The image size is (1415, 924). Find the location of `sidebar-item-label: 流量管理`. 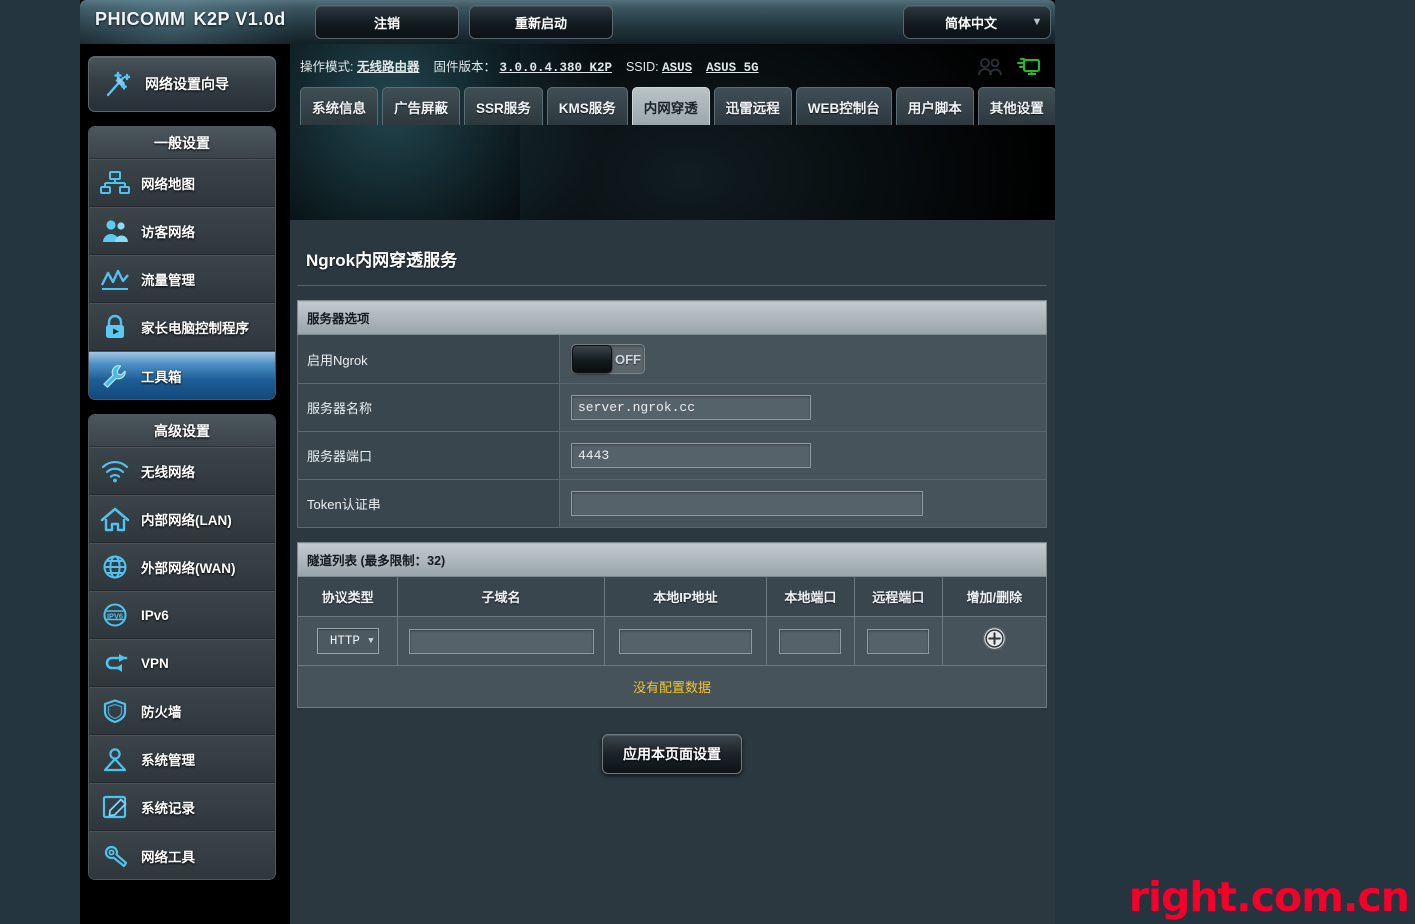

sidebar-item-label: 流量管理 is located at coordinates (168, 280).